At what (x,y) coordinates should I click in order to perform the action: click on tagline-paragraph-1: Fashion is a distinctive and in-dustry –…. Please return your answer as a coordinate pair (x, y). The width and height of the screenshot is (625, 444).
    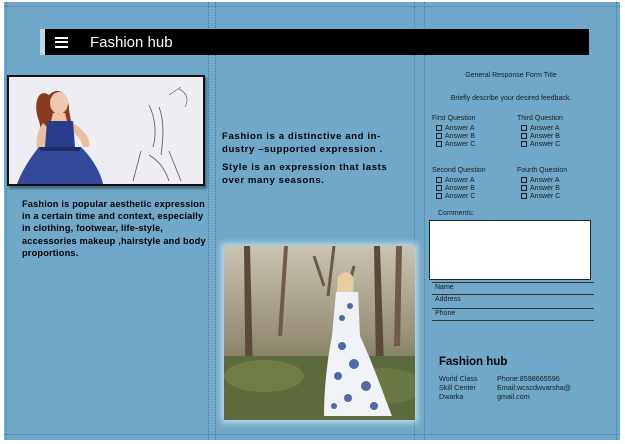
    Looking at the image, I should click on (302, 143).